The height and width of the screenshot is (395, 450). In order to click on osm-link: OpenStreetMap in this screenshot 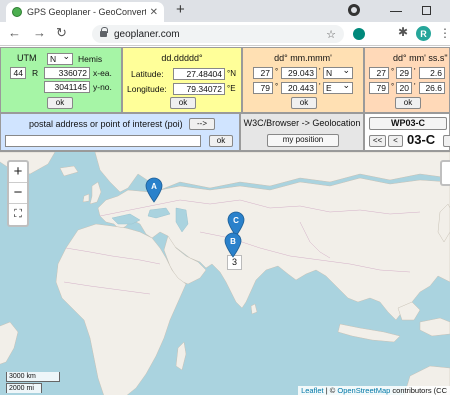, I will do `click(363, 390)`.